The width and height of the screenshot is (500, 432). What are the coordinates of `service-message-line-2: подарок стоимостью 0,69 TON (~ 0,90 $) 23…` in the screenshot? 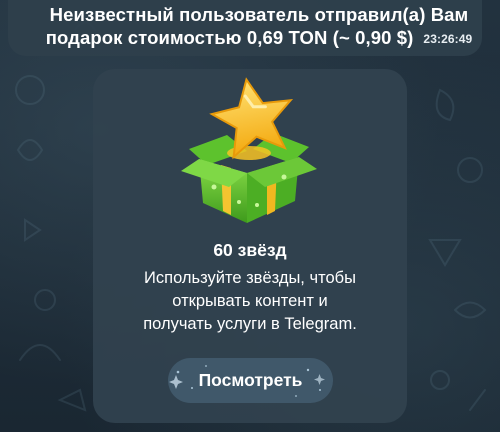 It's located at (259, 38).